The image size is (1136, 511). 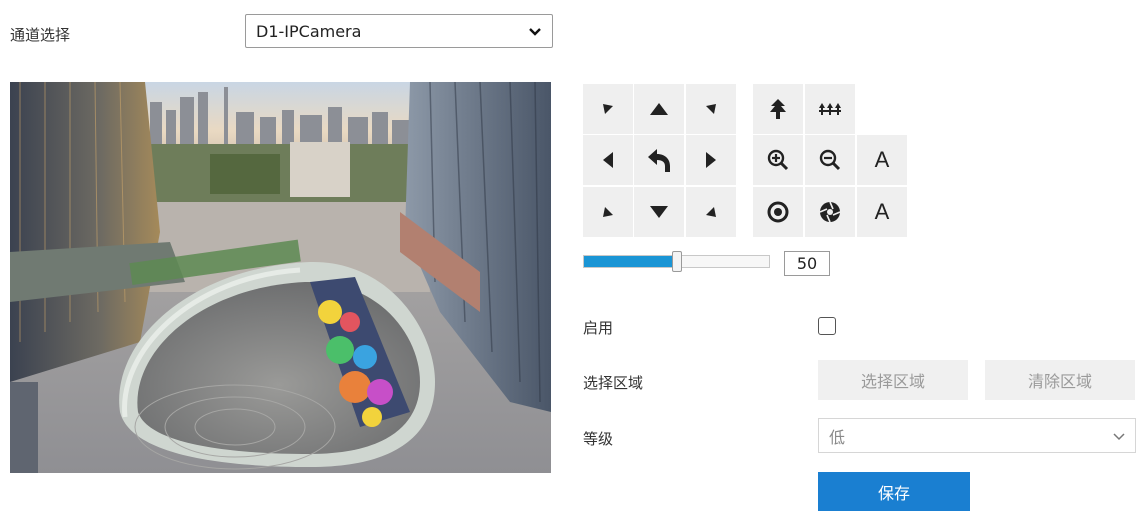 I want to click on iris-close-icon, so click(x=830, y=212).